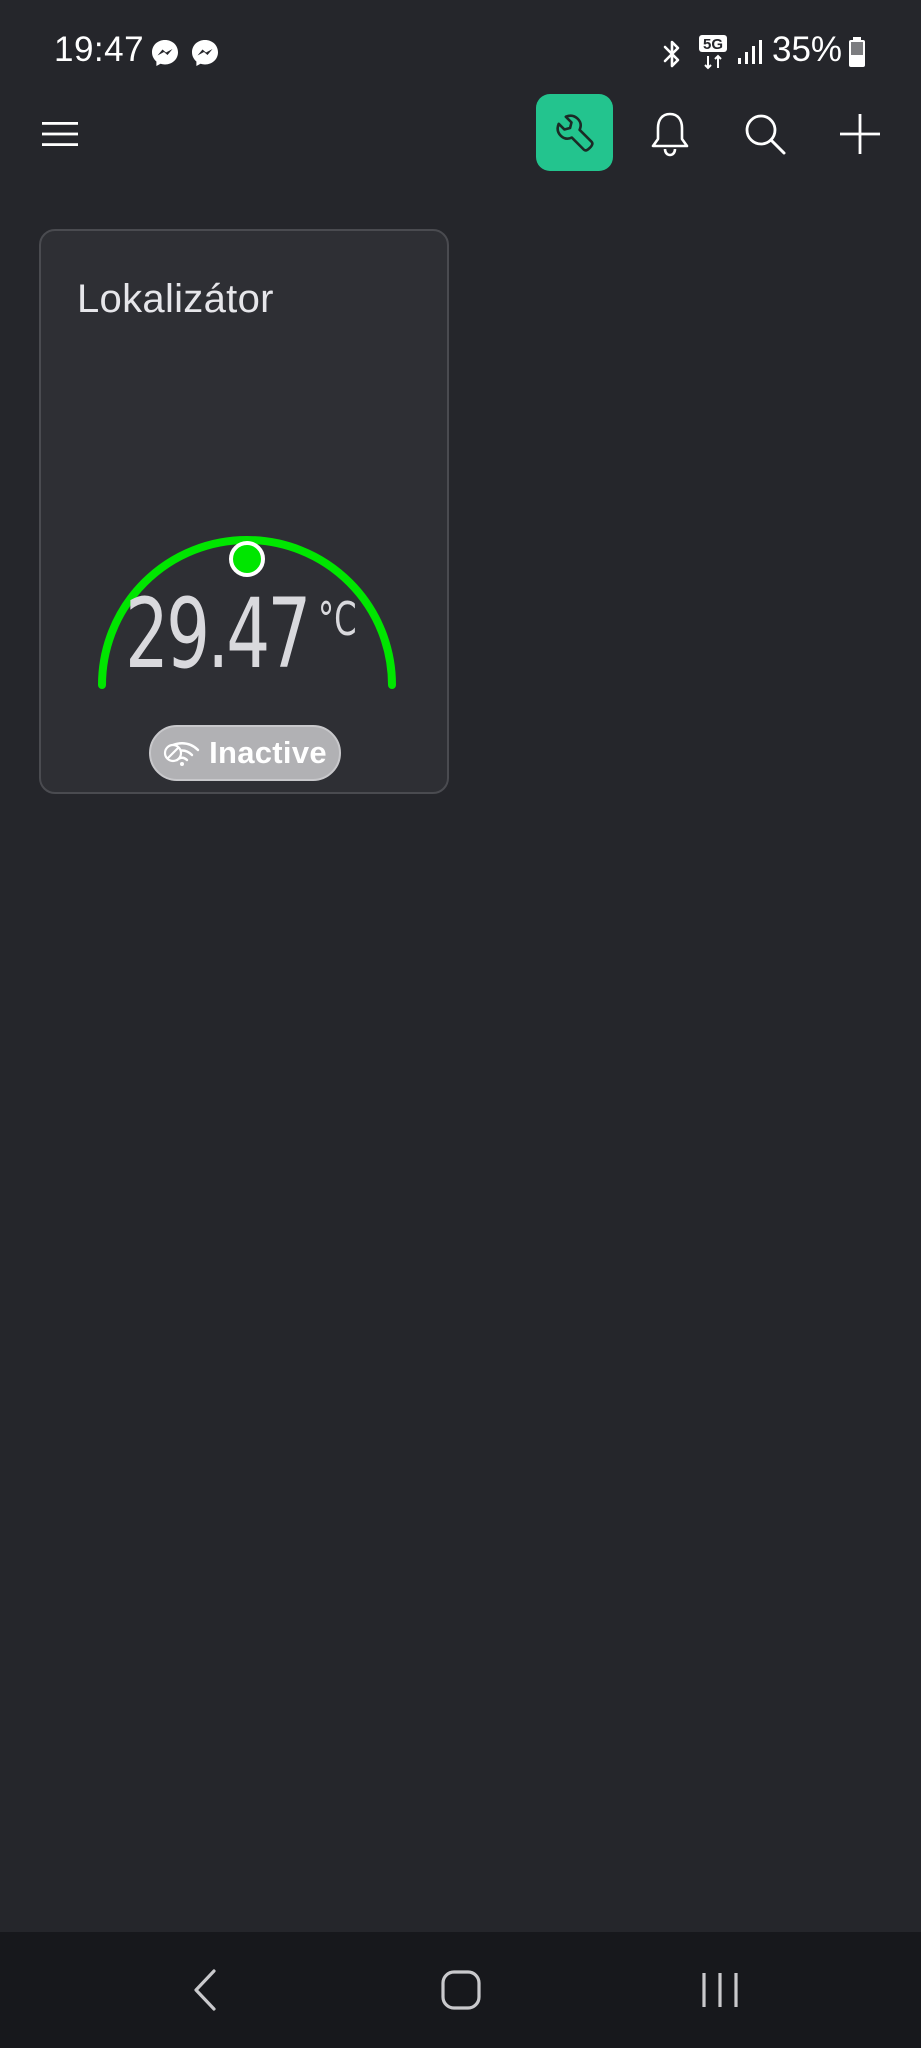 The width and height of the screenshot is (921, 2048). I want to click on home-icon, so click(461, 1990).